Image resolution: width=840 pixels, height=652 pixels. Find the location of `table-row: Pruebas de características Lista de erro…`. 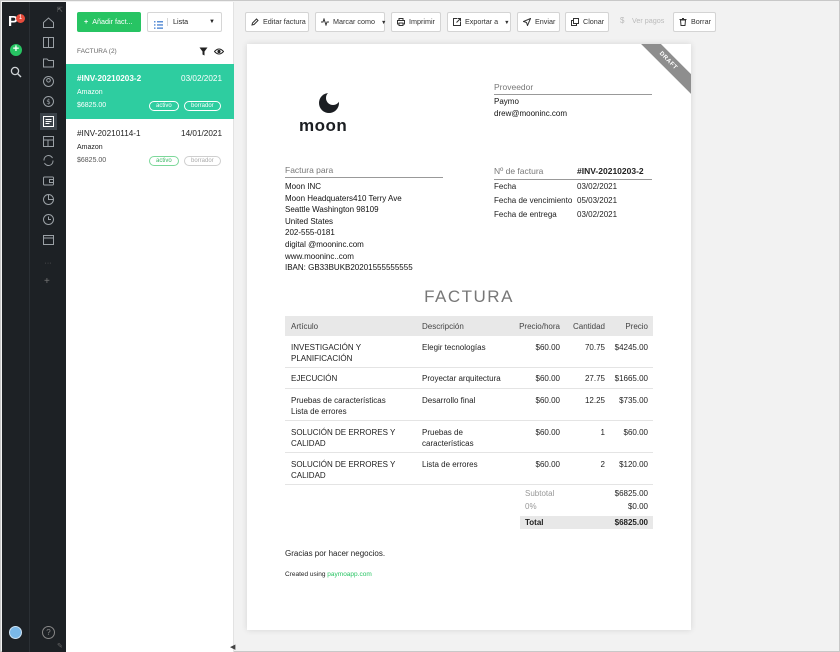

table-row: Pruebas de características Lista de erro… is located at coordinates (469, 405).